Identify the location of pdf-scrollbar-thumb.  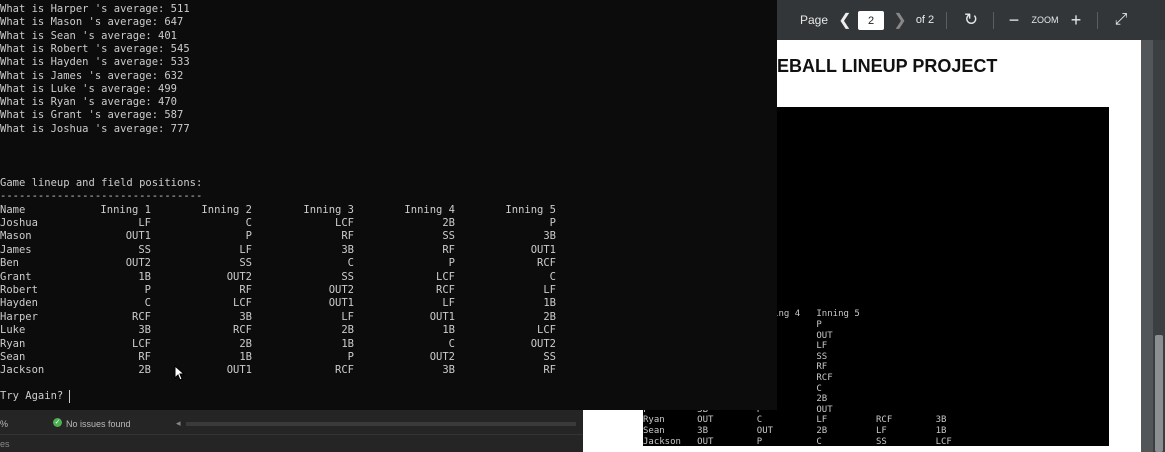
(1159, 393).